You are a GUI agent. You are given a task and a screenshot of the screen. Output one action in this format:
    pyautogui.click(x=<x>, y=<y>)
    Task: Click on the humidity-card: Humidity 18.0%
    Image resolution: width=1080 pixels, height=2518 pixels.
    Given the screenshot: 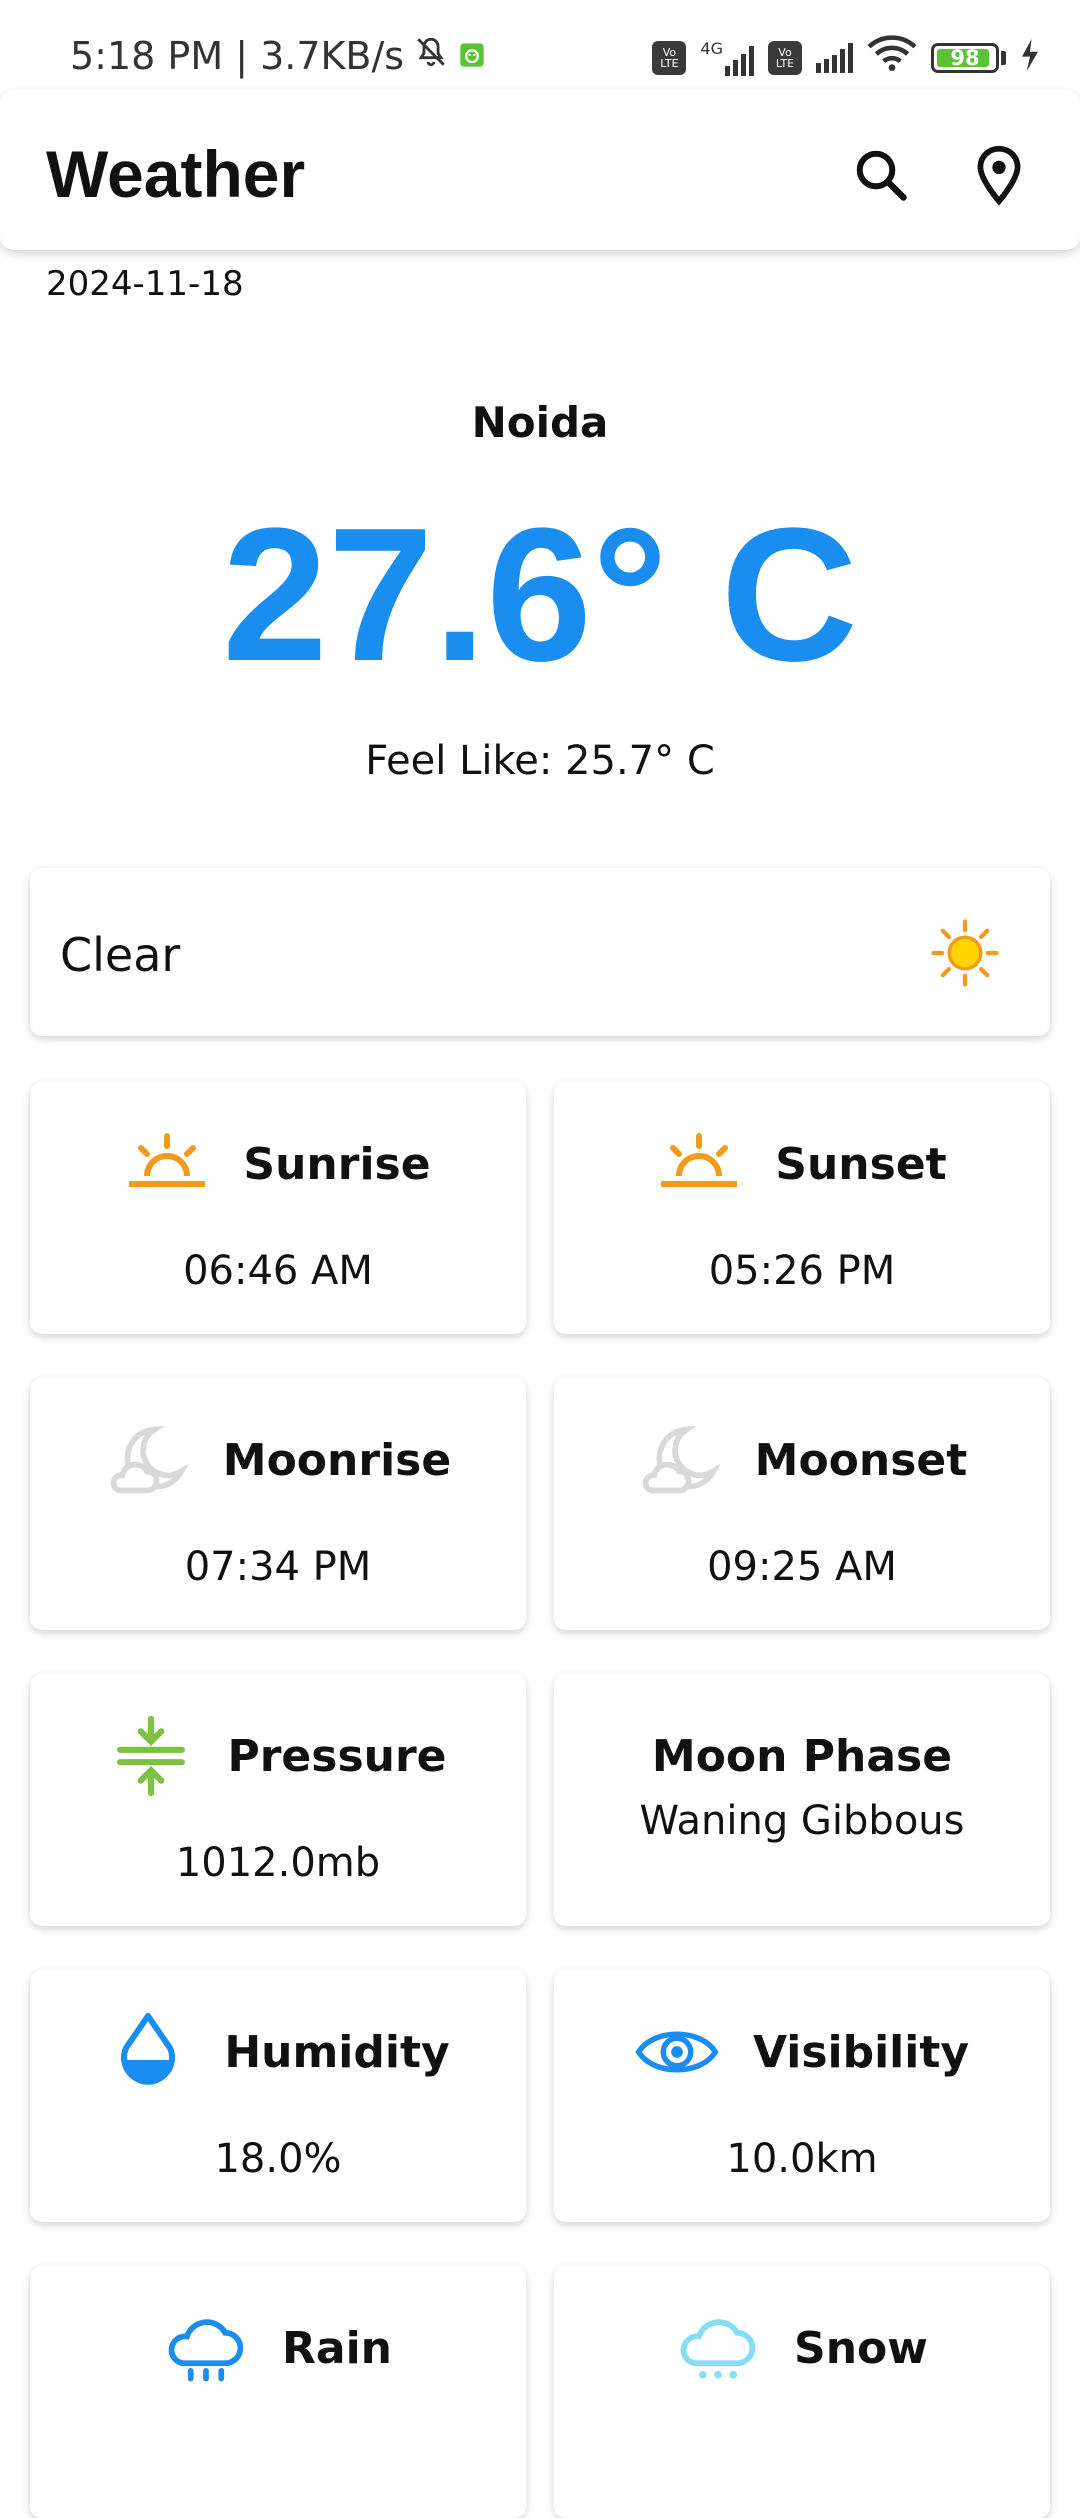 What is the action you would take?
    pyautogui.click(x=278, y=2096)
    